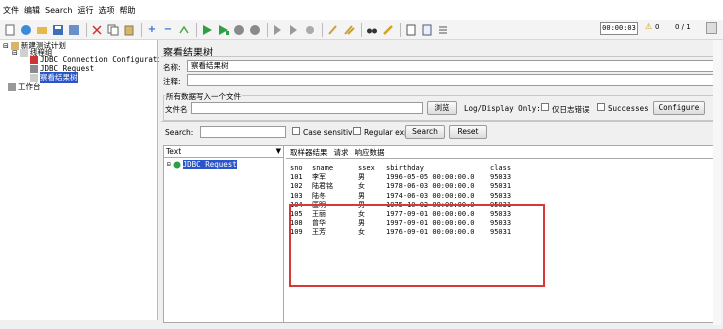 The height and width of the screenshot is (329, 723). What do you see at coordinates (683, 27) in the screenshot?
I see `active-threads: 0 / 1` at bounding box center [683, 27].